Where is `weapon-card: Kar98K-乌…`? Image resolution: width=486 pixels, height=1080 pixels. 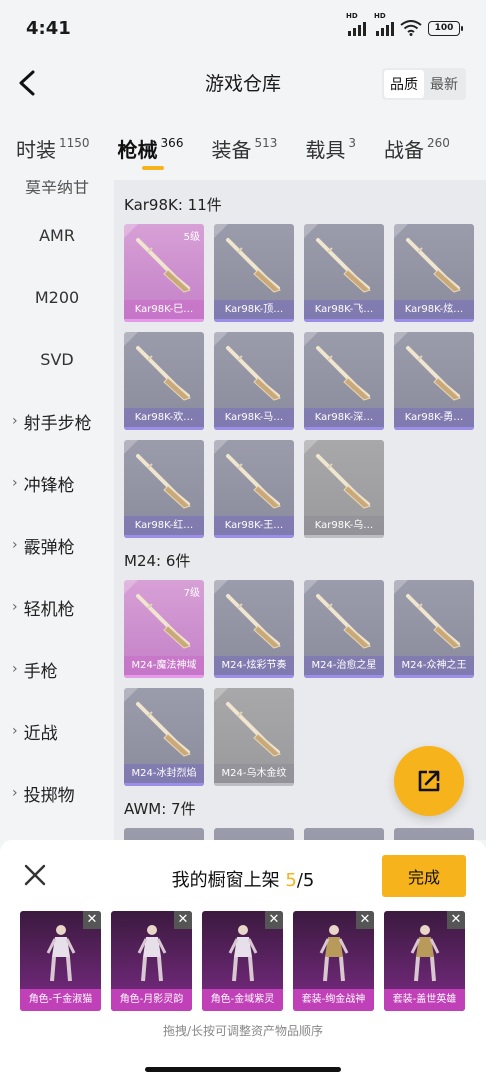
weapon-card: Kar98K-乌… is located at coordinates (344, 489).